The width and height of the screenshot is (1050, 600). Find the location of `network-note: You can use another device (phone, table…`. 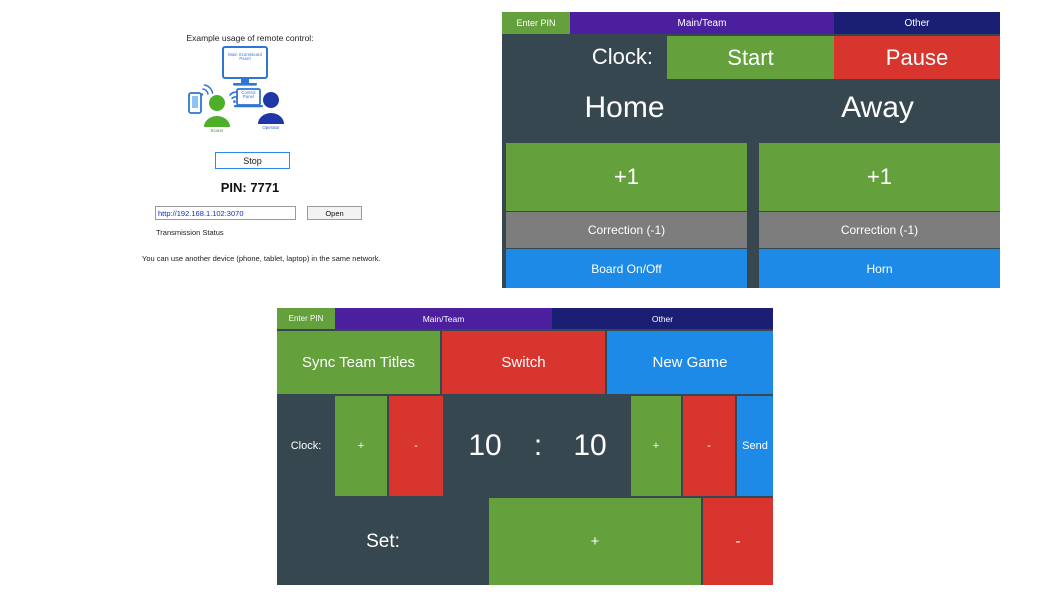

network-note: You can use another device (phone, table… is located at coordinates (261, 258).